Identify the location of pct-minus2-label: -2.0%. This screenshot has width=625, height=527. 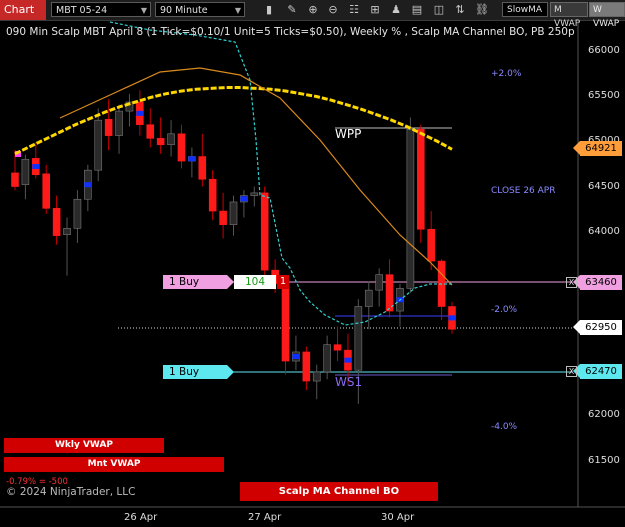
(504, 310).